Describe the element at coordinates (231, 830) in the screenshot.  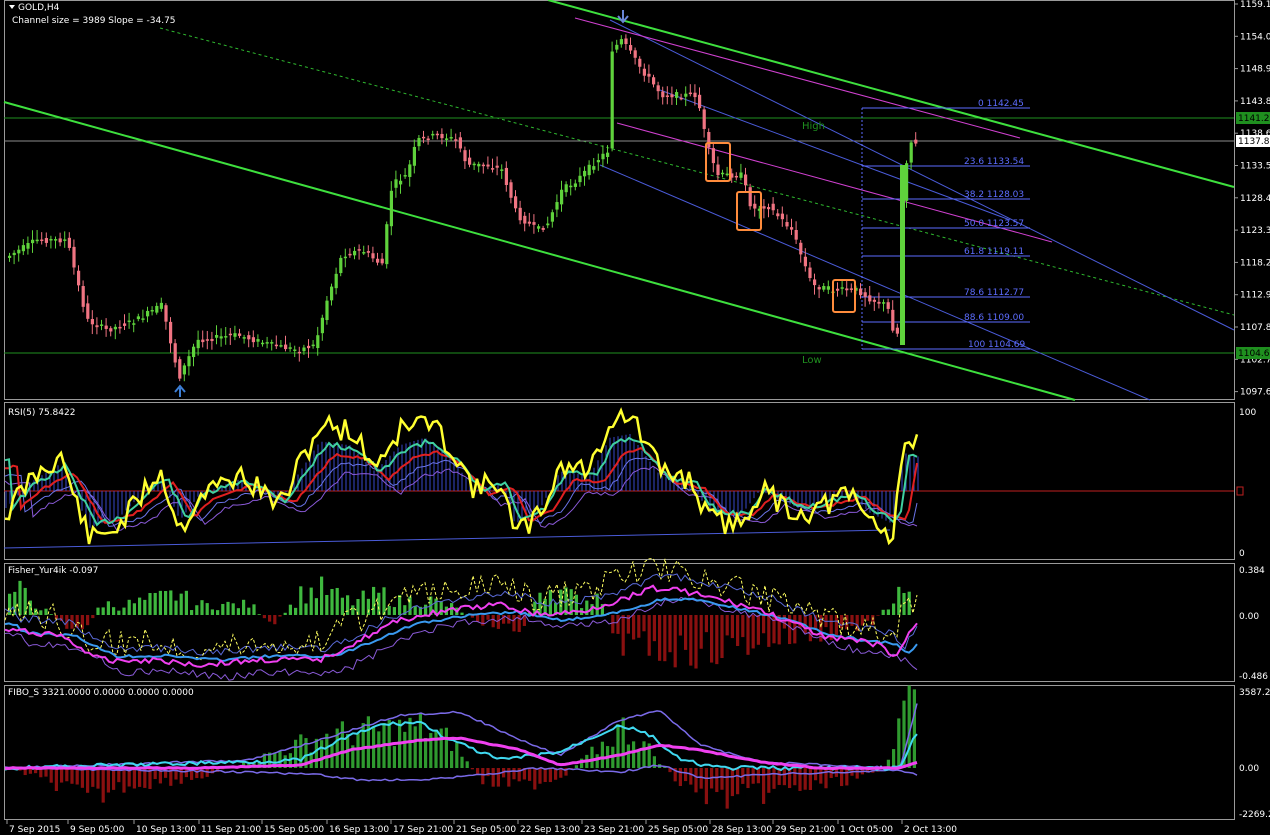
I see `time-label: 11 Sep 21:00` at that location.